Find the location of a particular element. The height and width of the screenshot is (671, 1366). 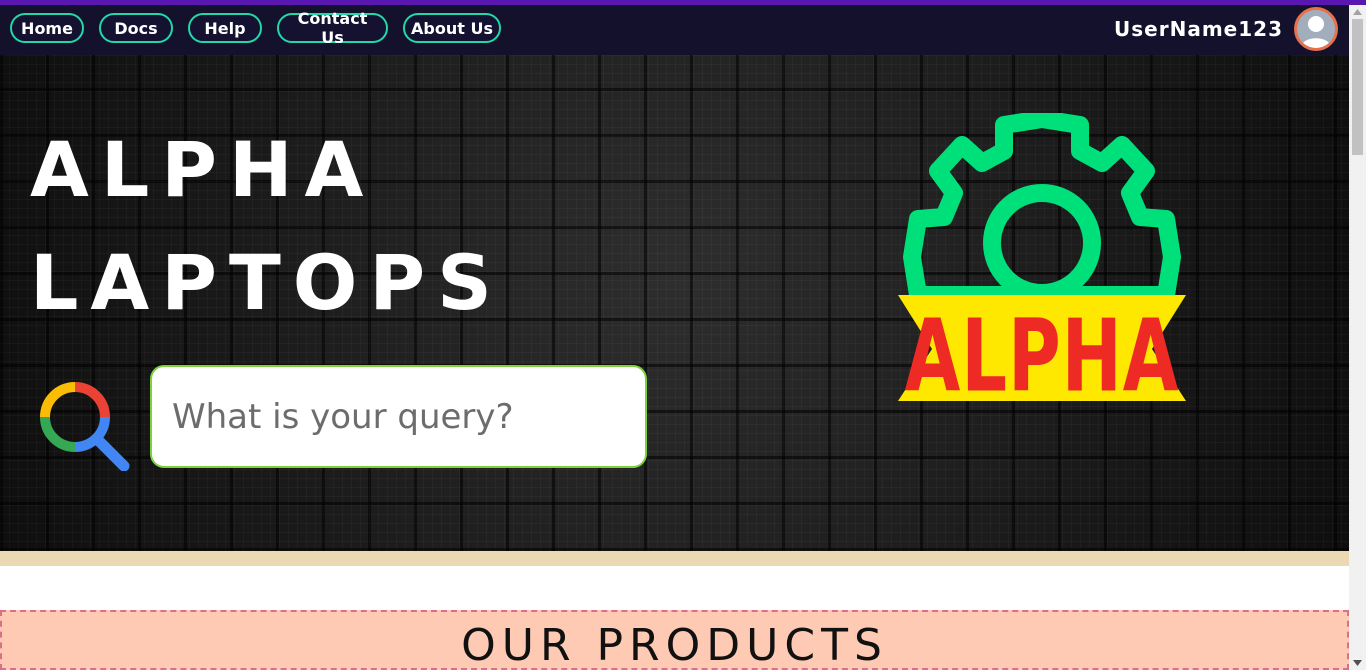

nav-docs-button: Docs is located at coordinates (136, 28).